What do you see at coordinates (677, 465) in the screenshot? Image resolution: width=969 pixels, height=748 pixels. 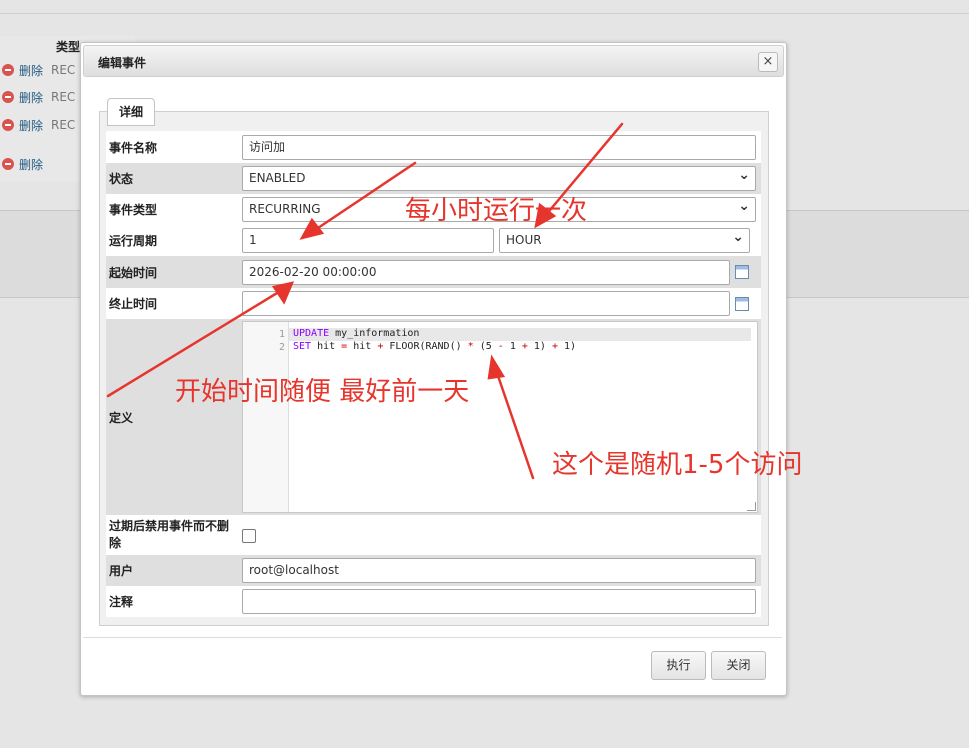 I see `annotation-random: 这个是随机1-5个访问` at bounding box center [677, 465].